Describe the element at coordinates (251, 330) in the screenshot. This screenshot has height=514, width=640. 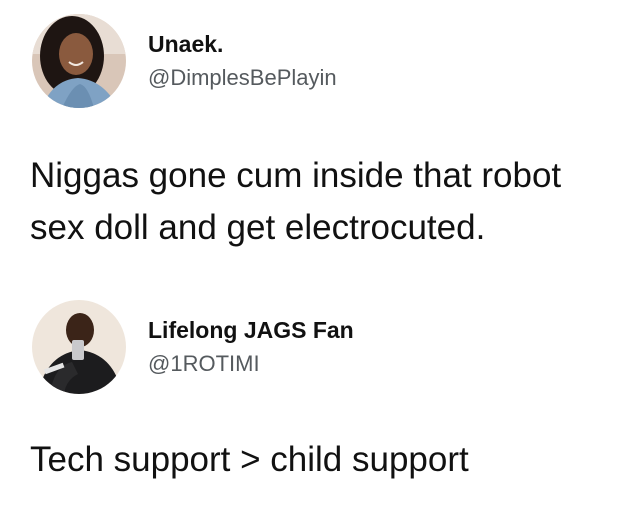
I see `display-name: Lifelong JAGS Fan` at that location.